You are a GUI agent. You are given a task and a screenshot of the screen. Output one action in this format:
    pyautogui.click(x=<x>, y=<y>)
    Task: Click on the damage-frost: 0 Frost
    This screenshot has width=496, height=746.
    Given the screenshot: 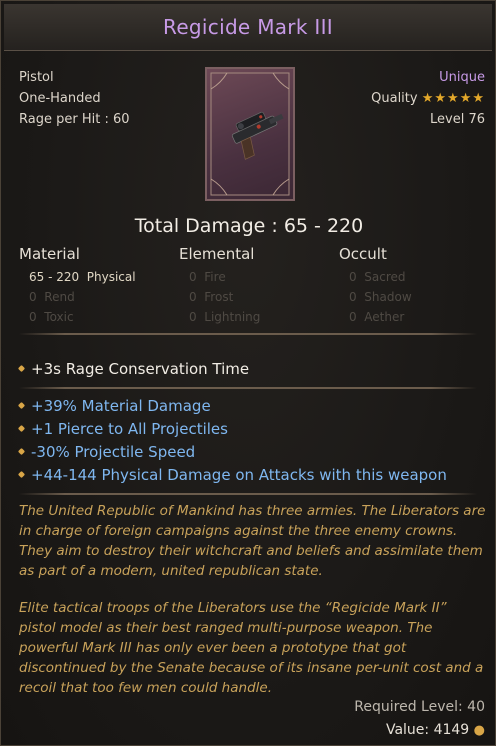 What is the action you would take?
    pyautogui.click(x=211, y=297)
    